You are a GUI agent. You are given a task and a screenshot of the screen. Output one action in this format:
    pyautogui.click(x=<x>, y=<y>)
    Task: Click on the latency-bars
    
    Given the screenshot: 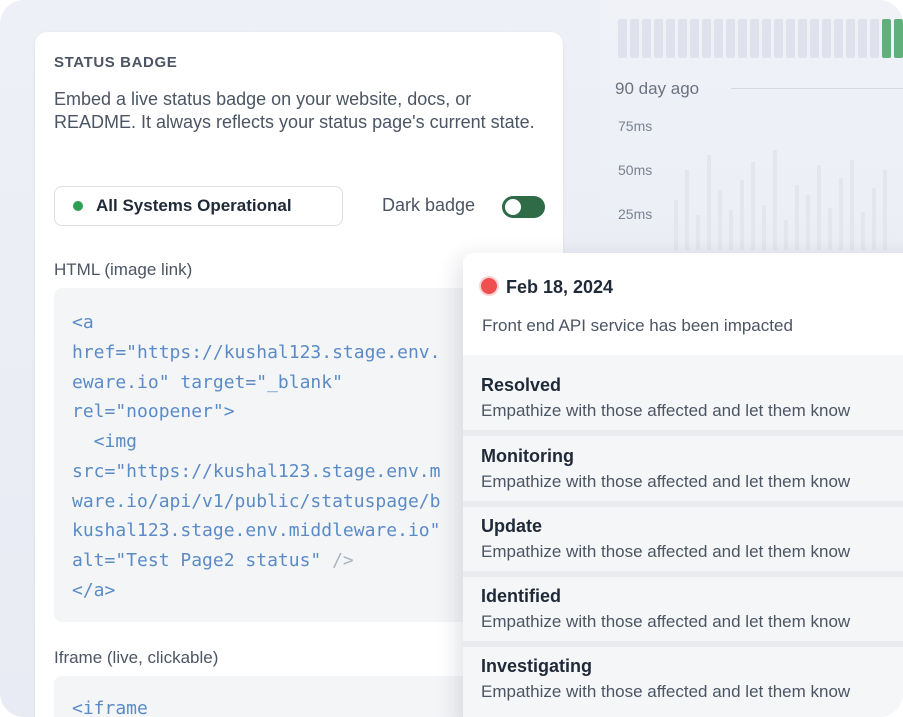 What is the action you would take?
    pyautogui.click(x=786, y=195)
    